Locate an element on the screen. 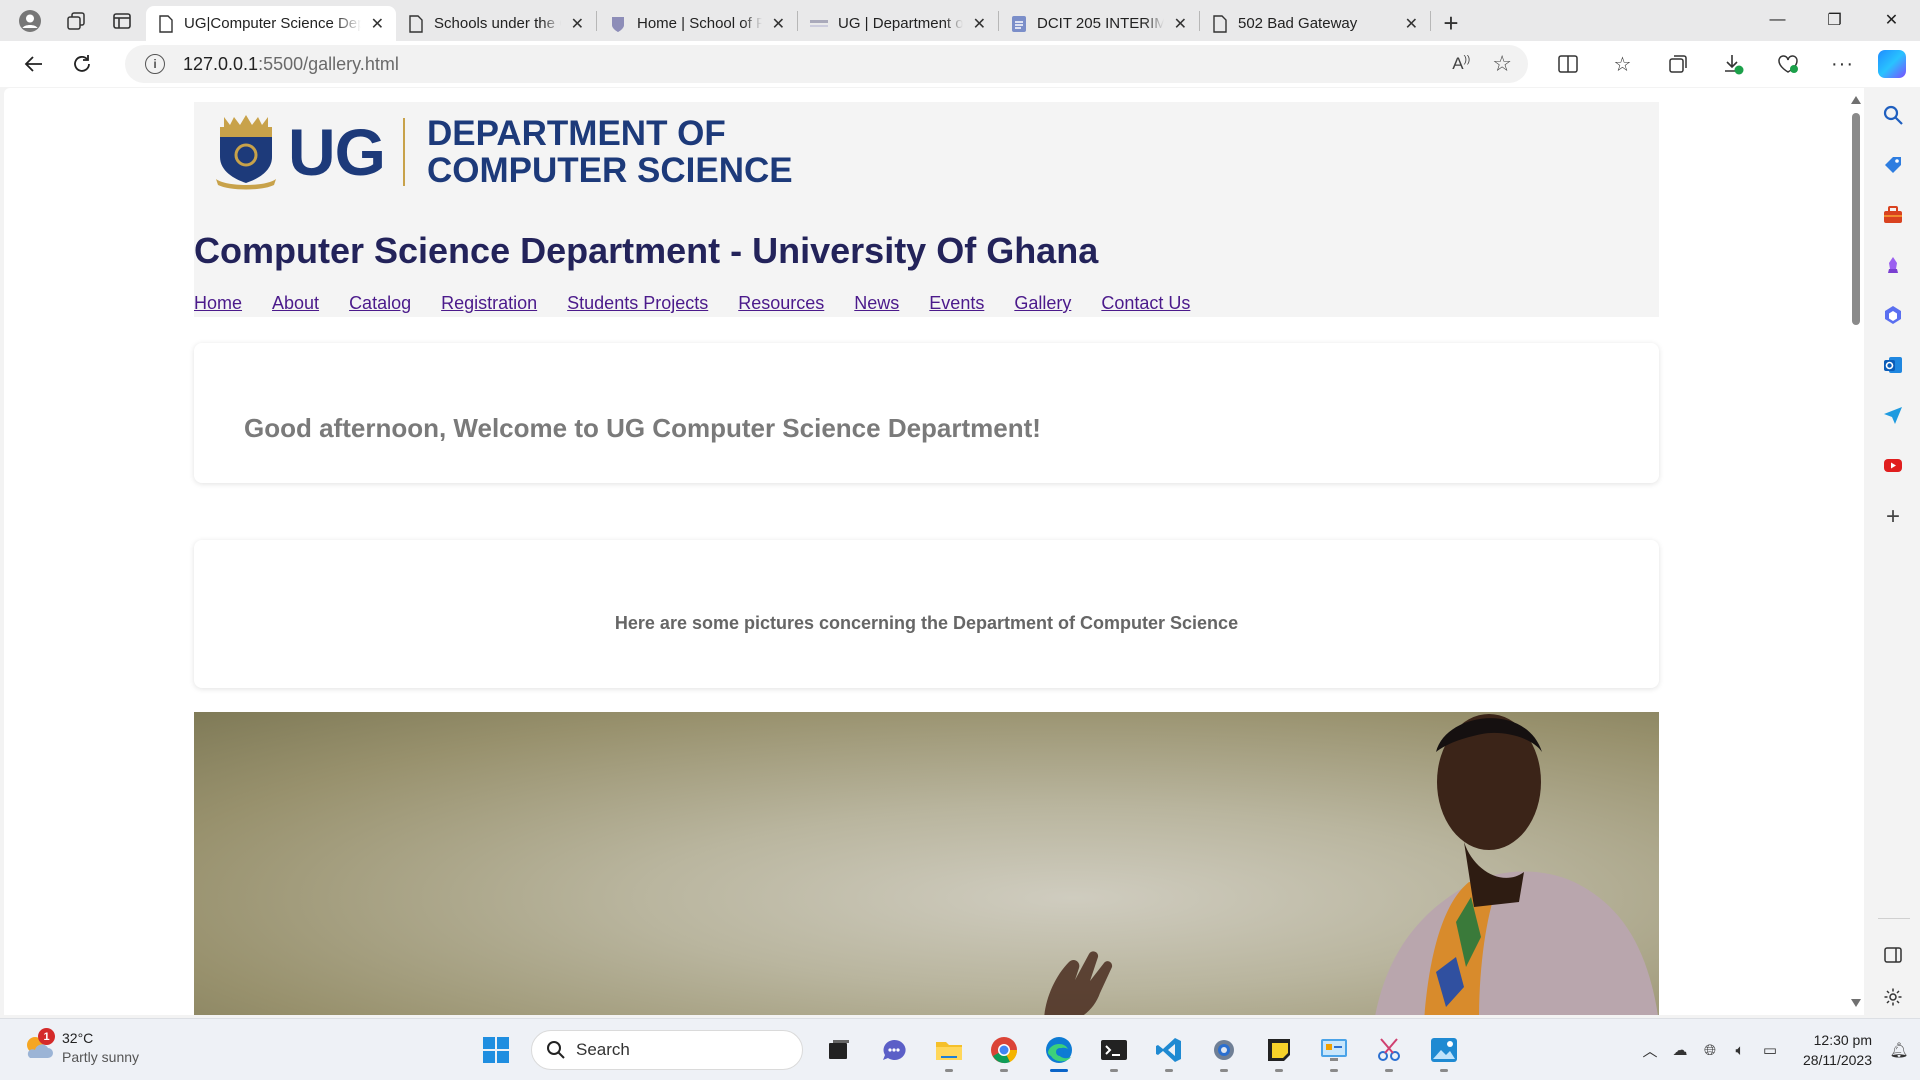  battery-icon: ▭ is located at coordinates (1770, 1050).